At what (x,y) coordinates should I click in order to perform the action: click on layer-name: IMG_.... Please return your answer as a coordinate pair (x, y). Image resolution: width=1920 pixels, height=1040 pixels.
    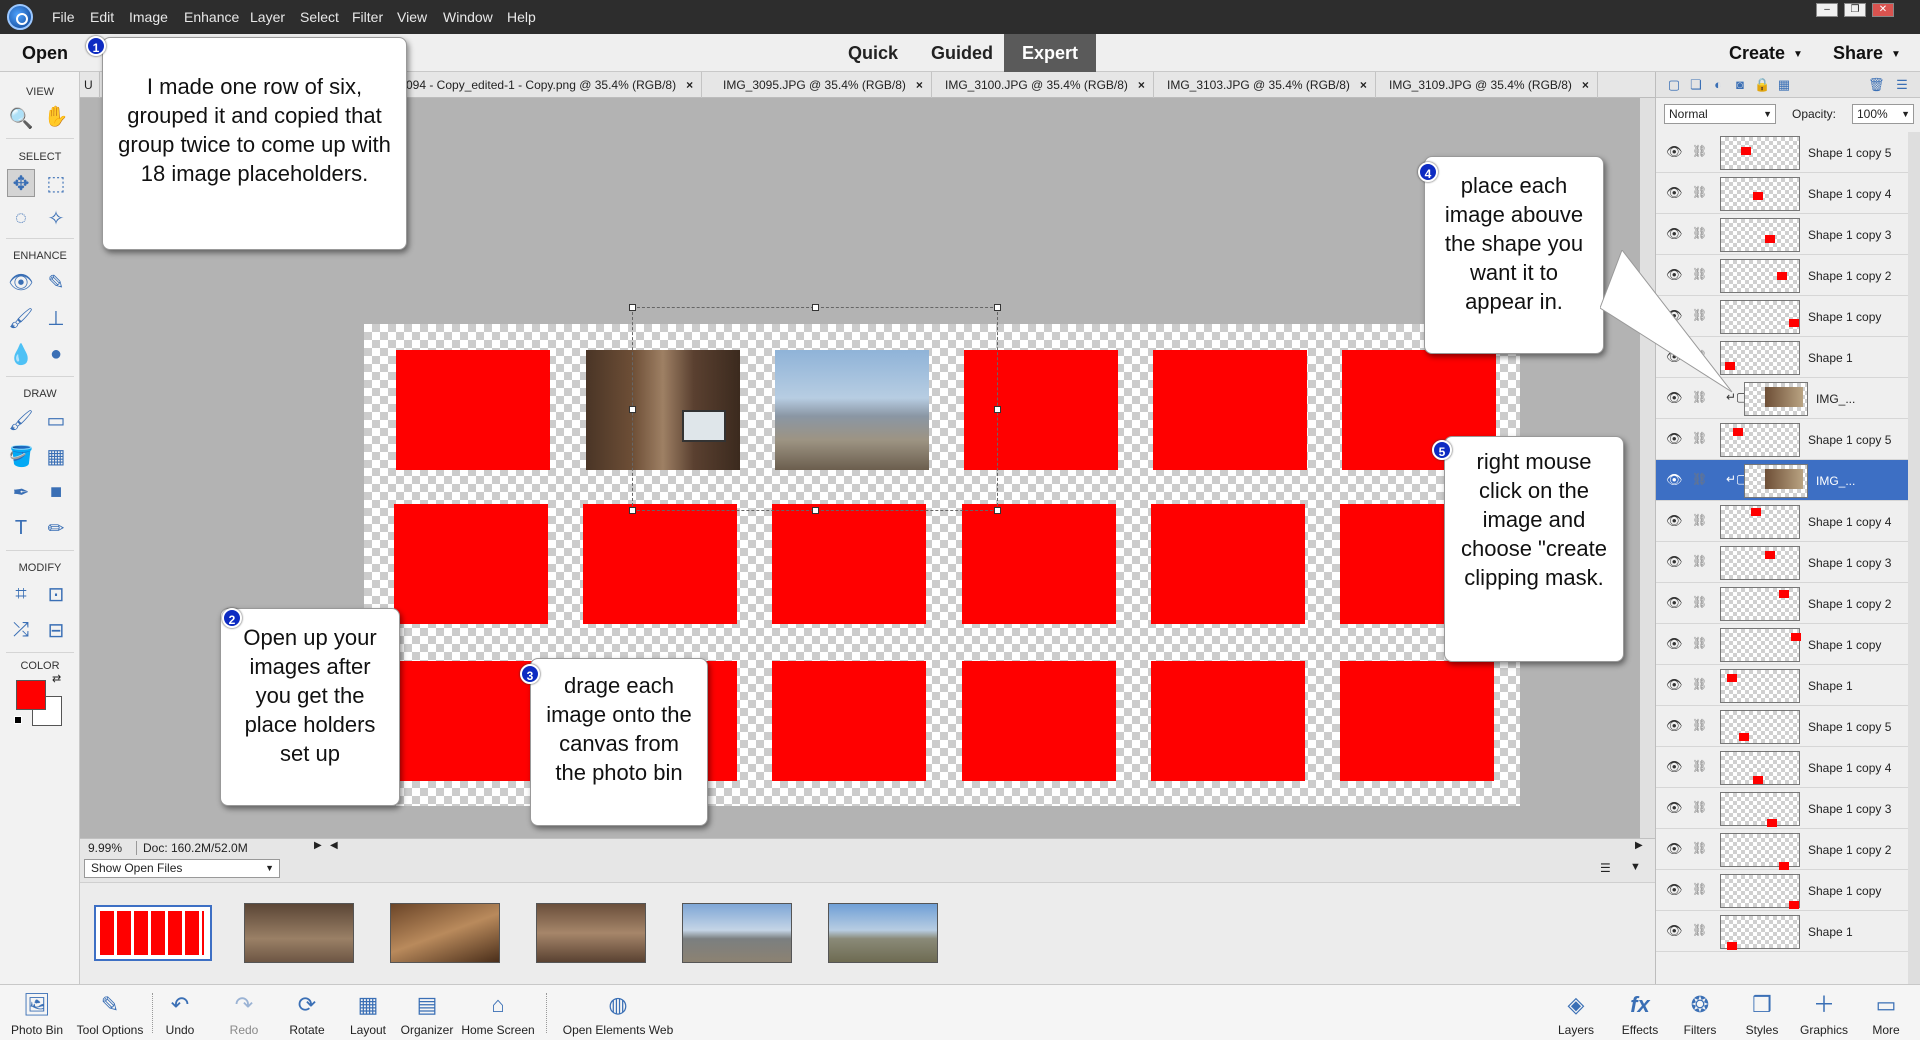
    Looking at the image, I should click on (1835, 399).